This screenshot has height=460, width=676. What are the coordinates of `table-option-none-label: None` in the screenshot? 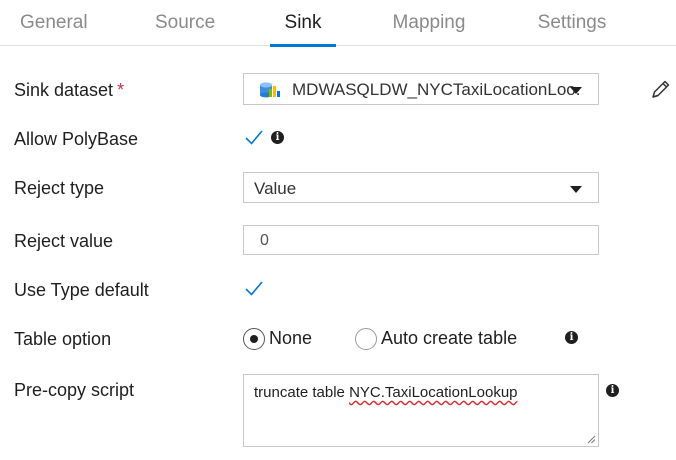 It's located at (290, 338).